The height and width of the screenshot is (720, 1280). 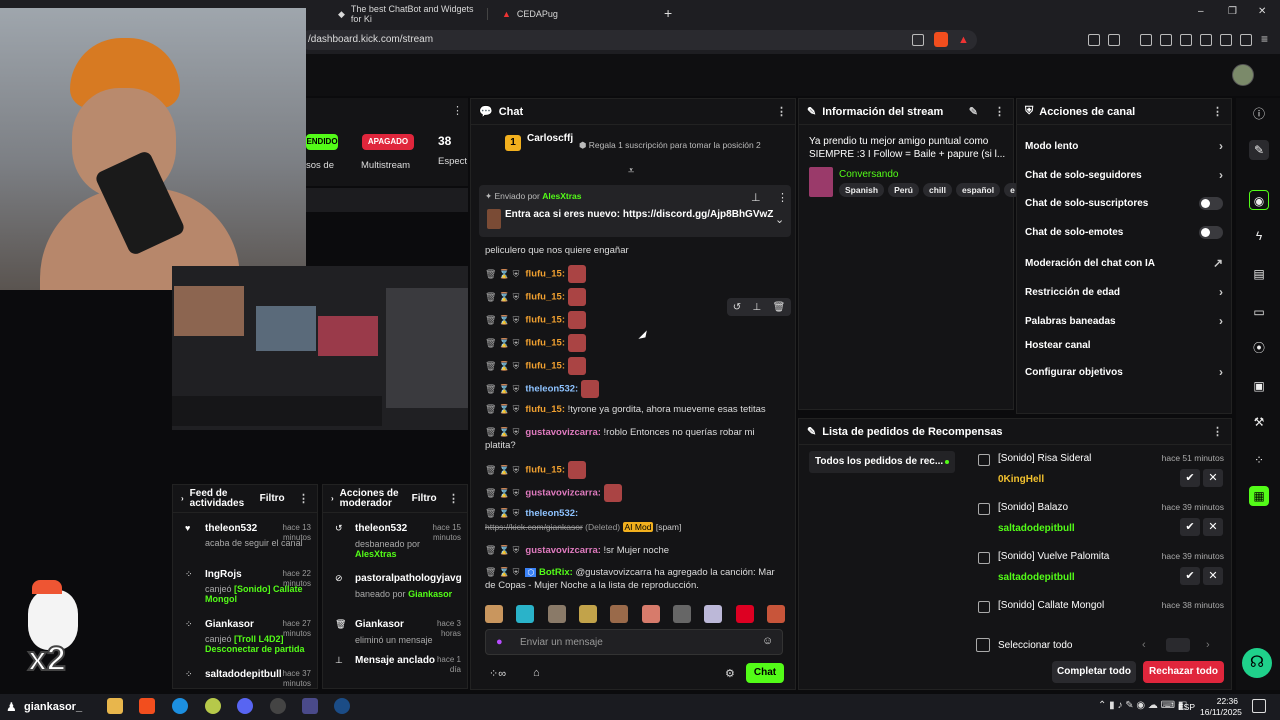 What do you see at coordinates (756, 307) in the screenshot?
I see `pin-icon: ⊥` at bounding box center [756, 307].